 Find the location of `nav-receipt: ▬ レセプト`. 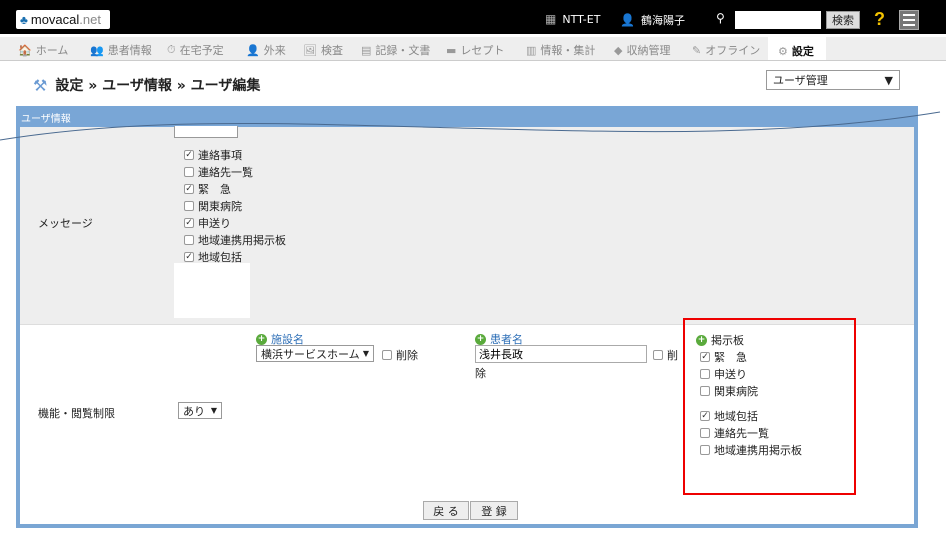

nav-receipt: ▬ レセプト is located at coordinates (475, 50).